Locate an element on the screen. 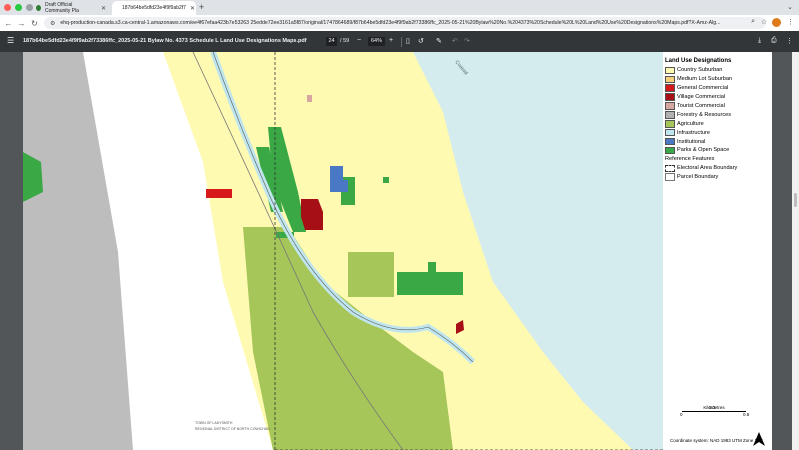  legend-label: Country Suburban is located at coordinates (700, 70).